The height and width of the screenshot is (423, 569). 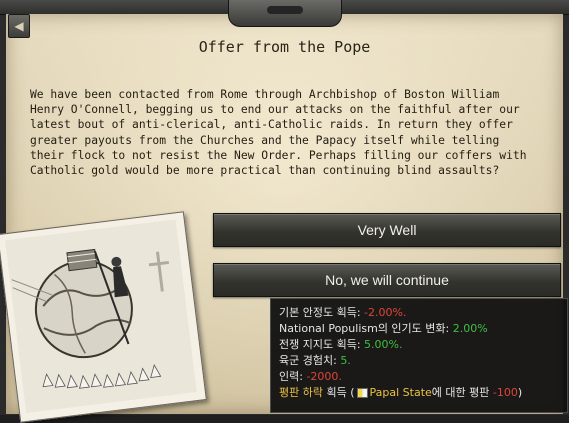 What do you see at coordinates (322, 312) in the screenshot?
I see `stability-label: 기본 안정도 획득:` at bounding box center [322, 312].